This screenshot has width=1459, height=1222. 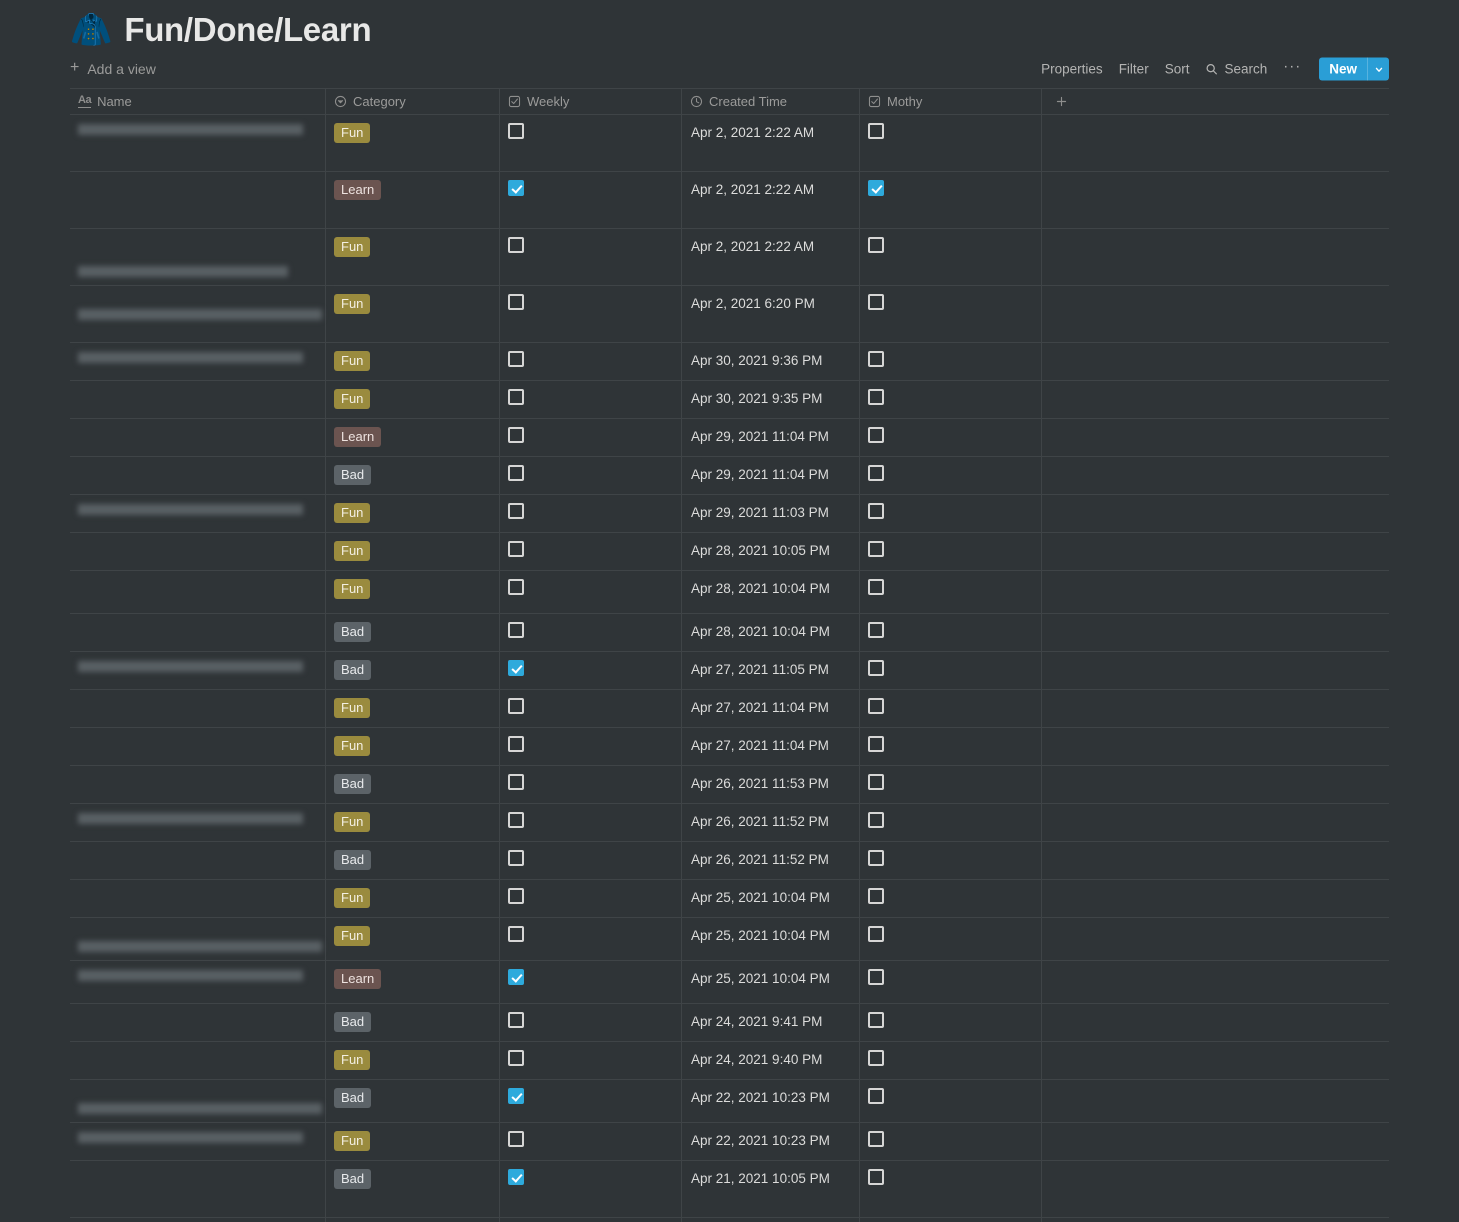 What do you see at coordinates (771, 939) in the screenshot?
I see `cell-created-time: Apr 25, 2021 10:04 PM` at bounding box center [771, 939].